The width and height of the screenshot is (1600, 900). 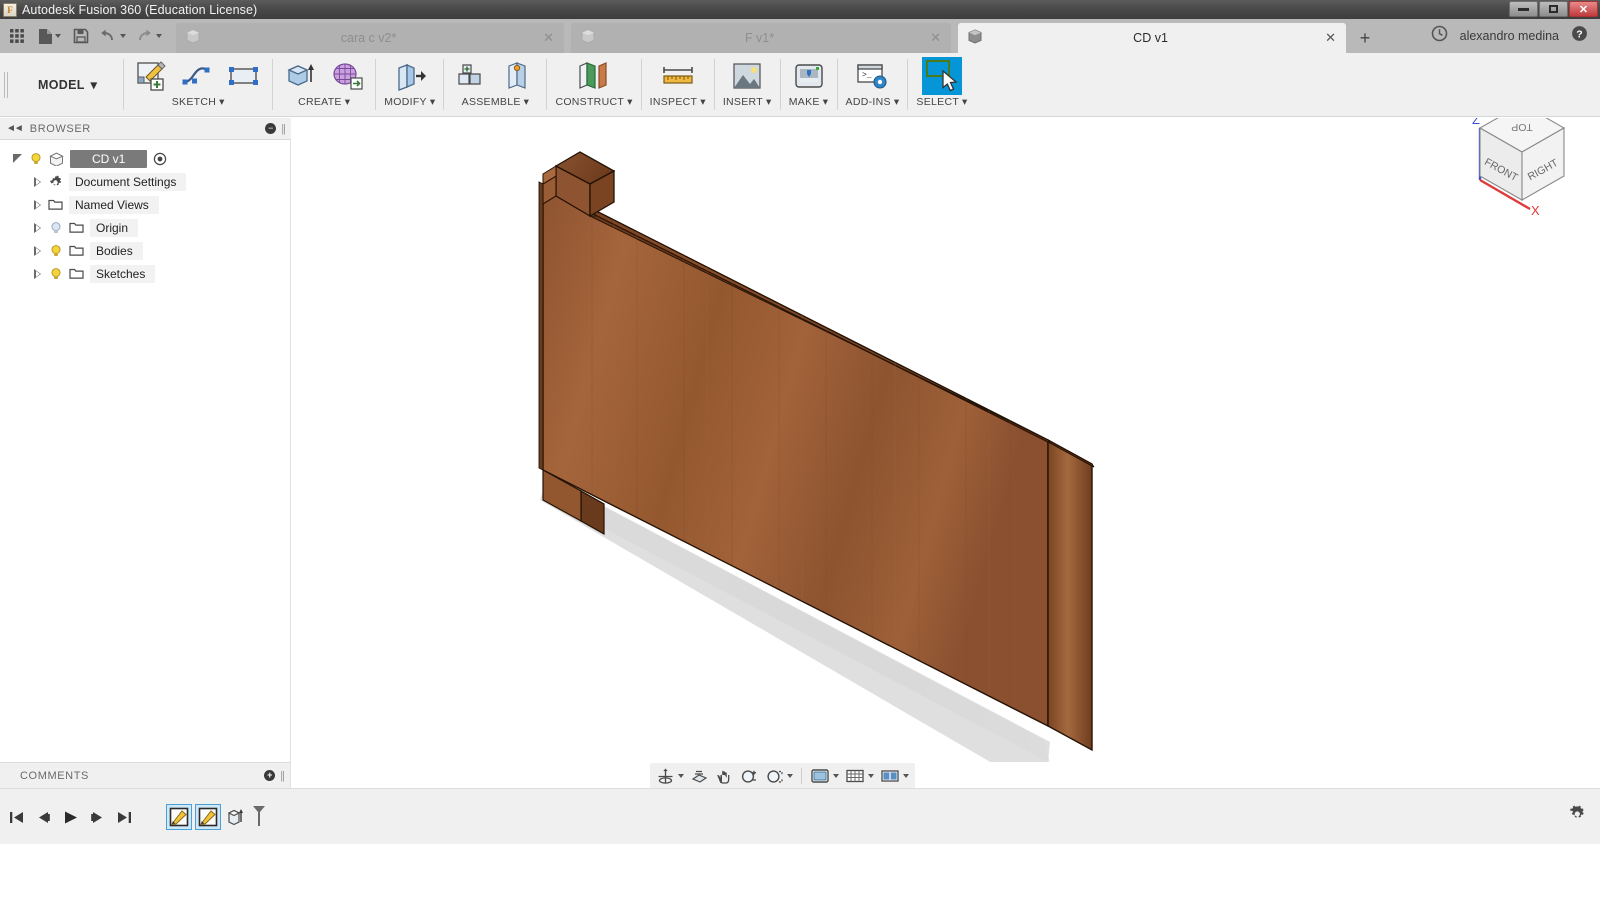 What do you see at coordinates (160, 159) in the screenshot?
I see `target-icon` at bounding box center [160, 159].